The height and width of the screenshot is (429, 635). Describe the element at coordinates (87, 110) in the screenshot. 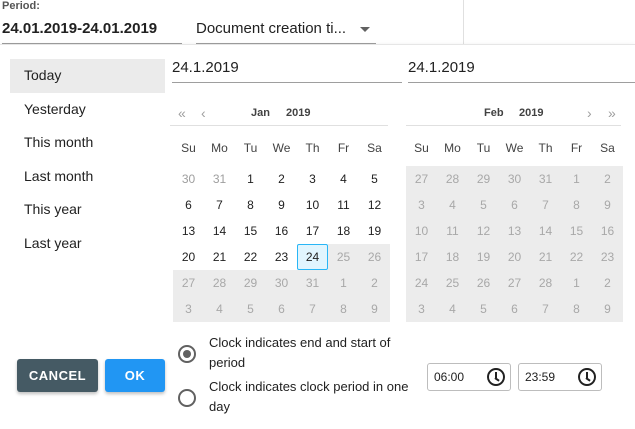

I see `preset-yesterday: Yesterday` at that location.